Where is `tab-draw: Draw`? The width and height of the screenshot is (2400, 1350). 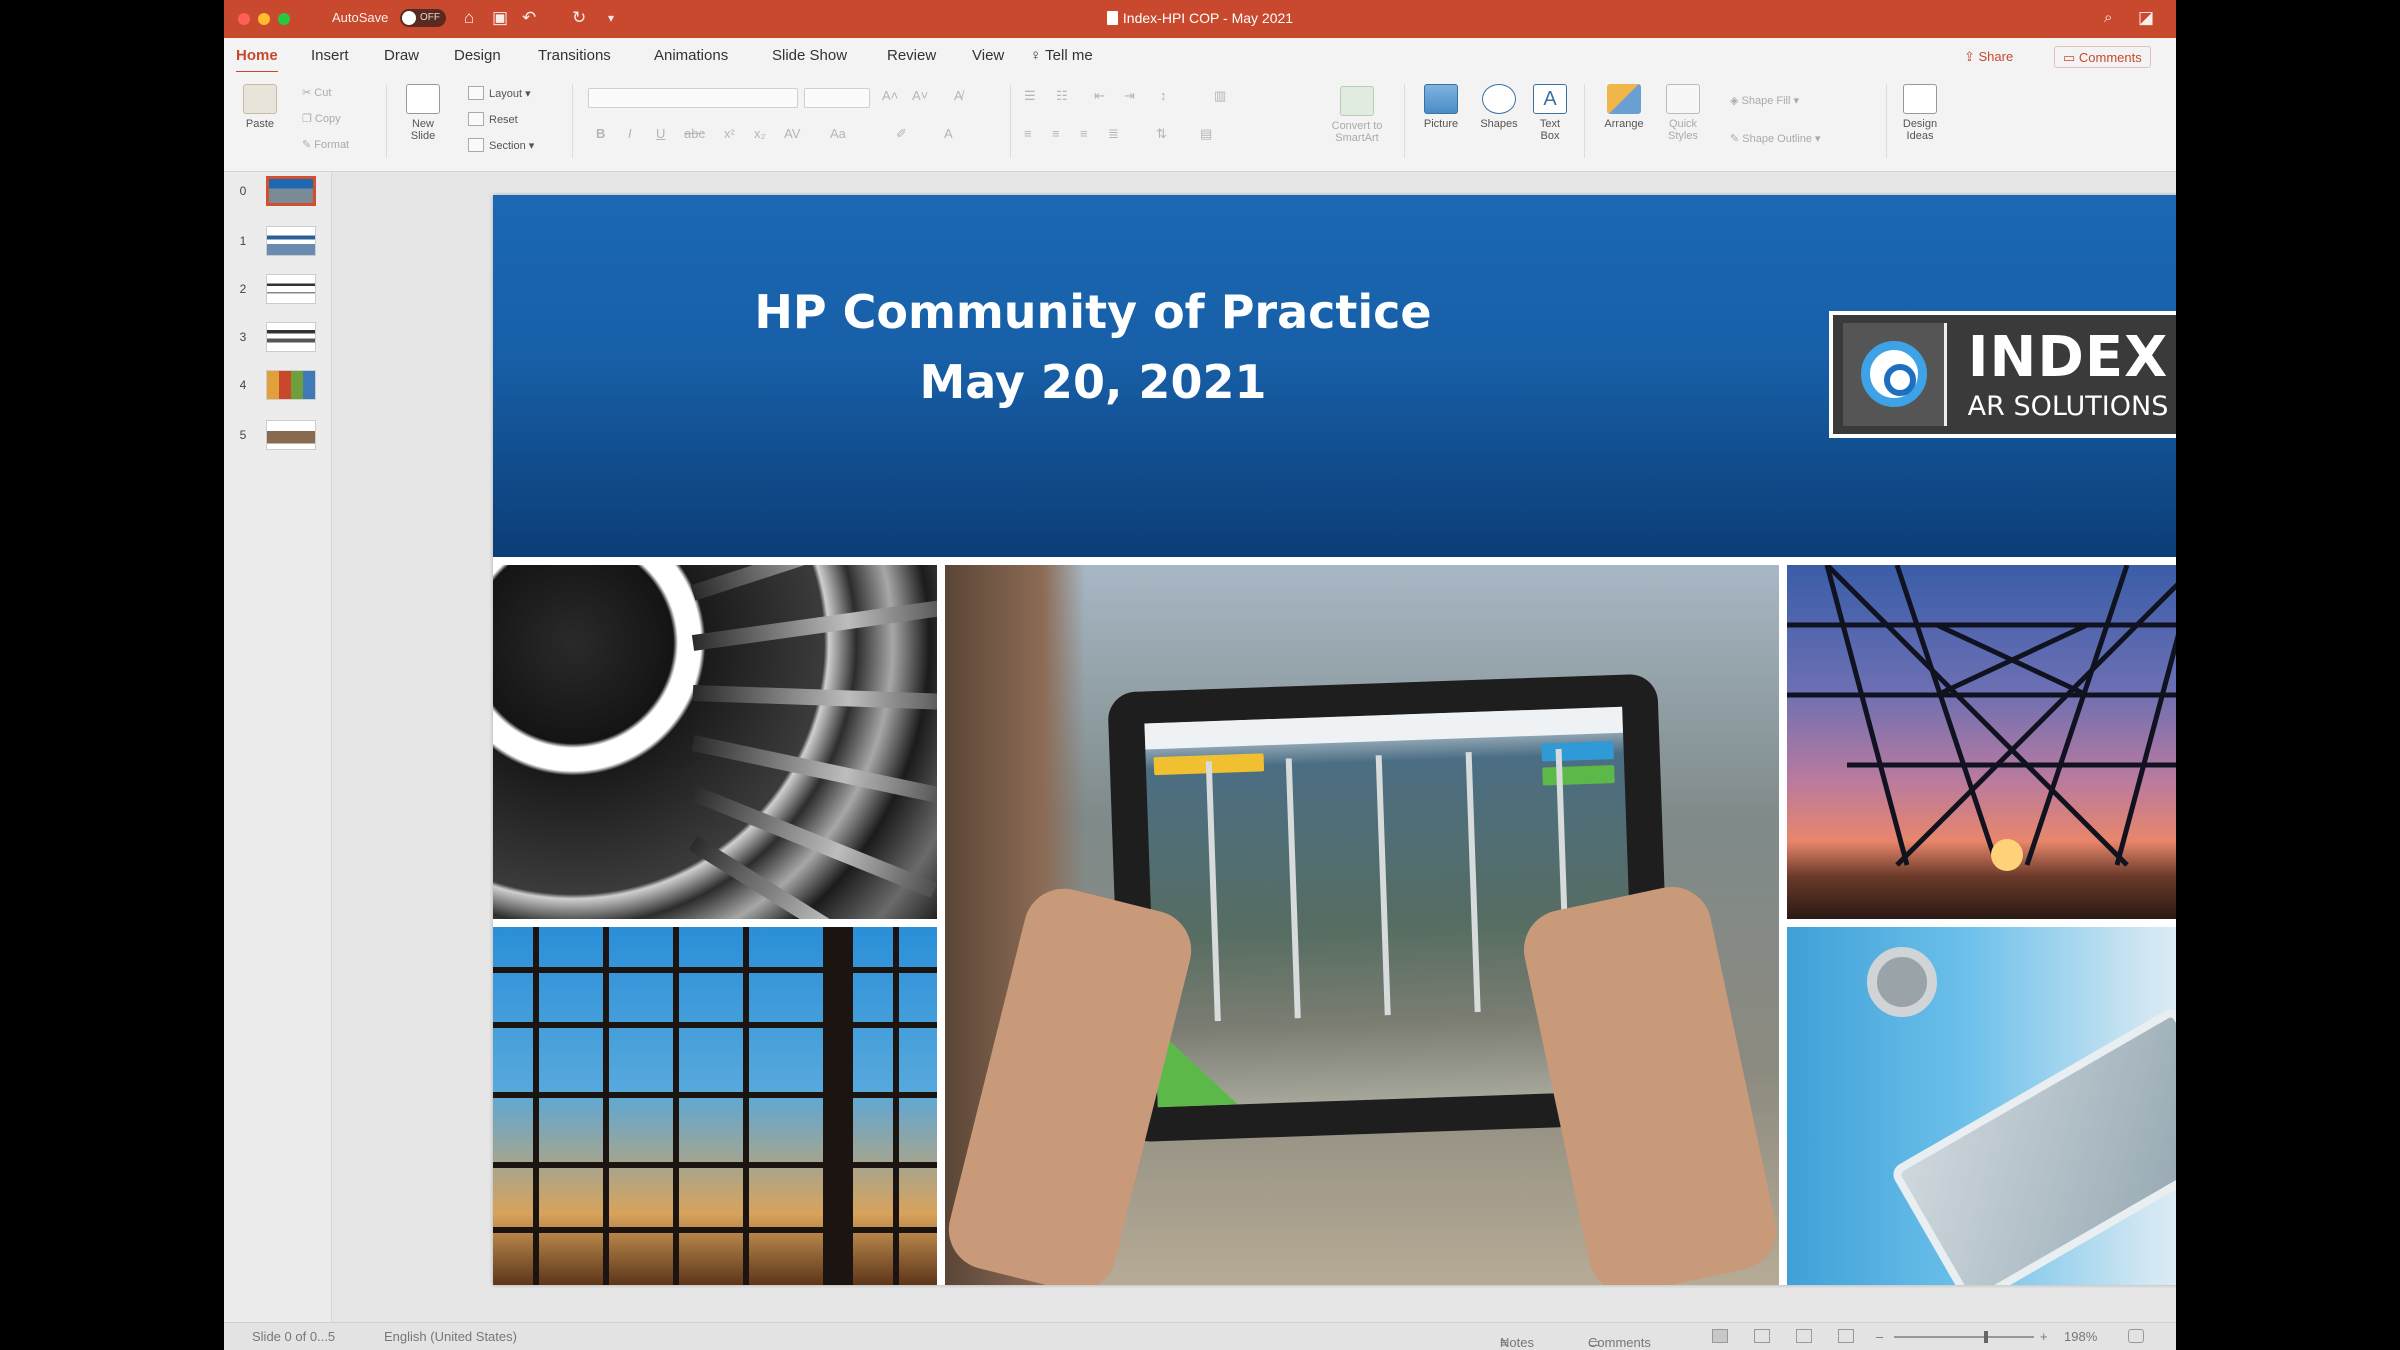 tab-draw: Draw is located at coordinates (401, 55).